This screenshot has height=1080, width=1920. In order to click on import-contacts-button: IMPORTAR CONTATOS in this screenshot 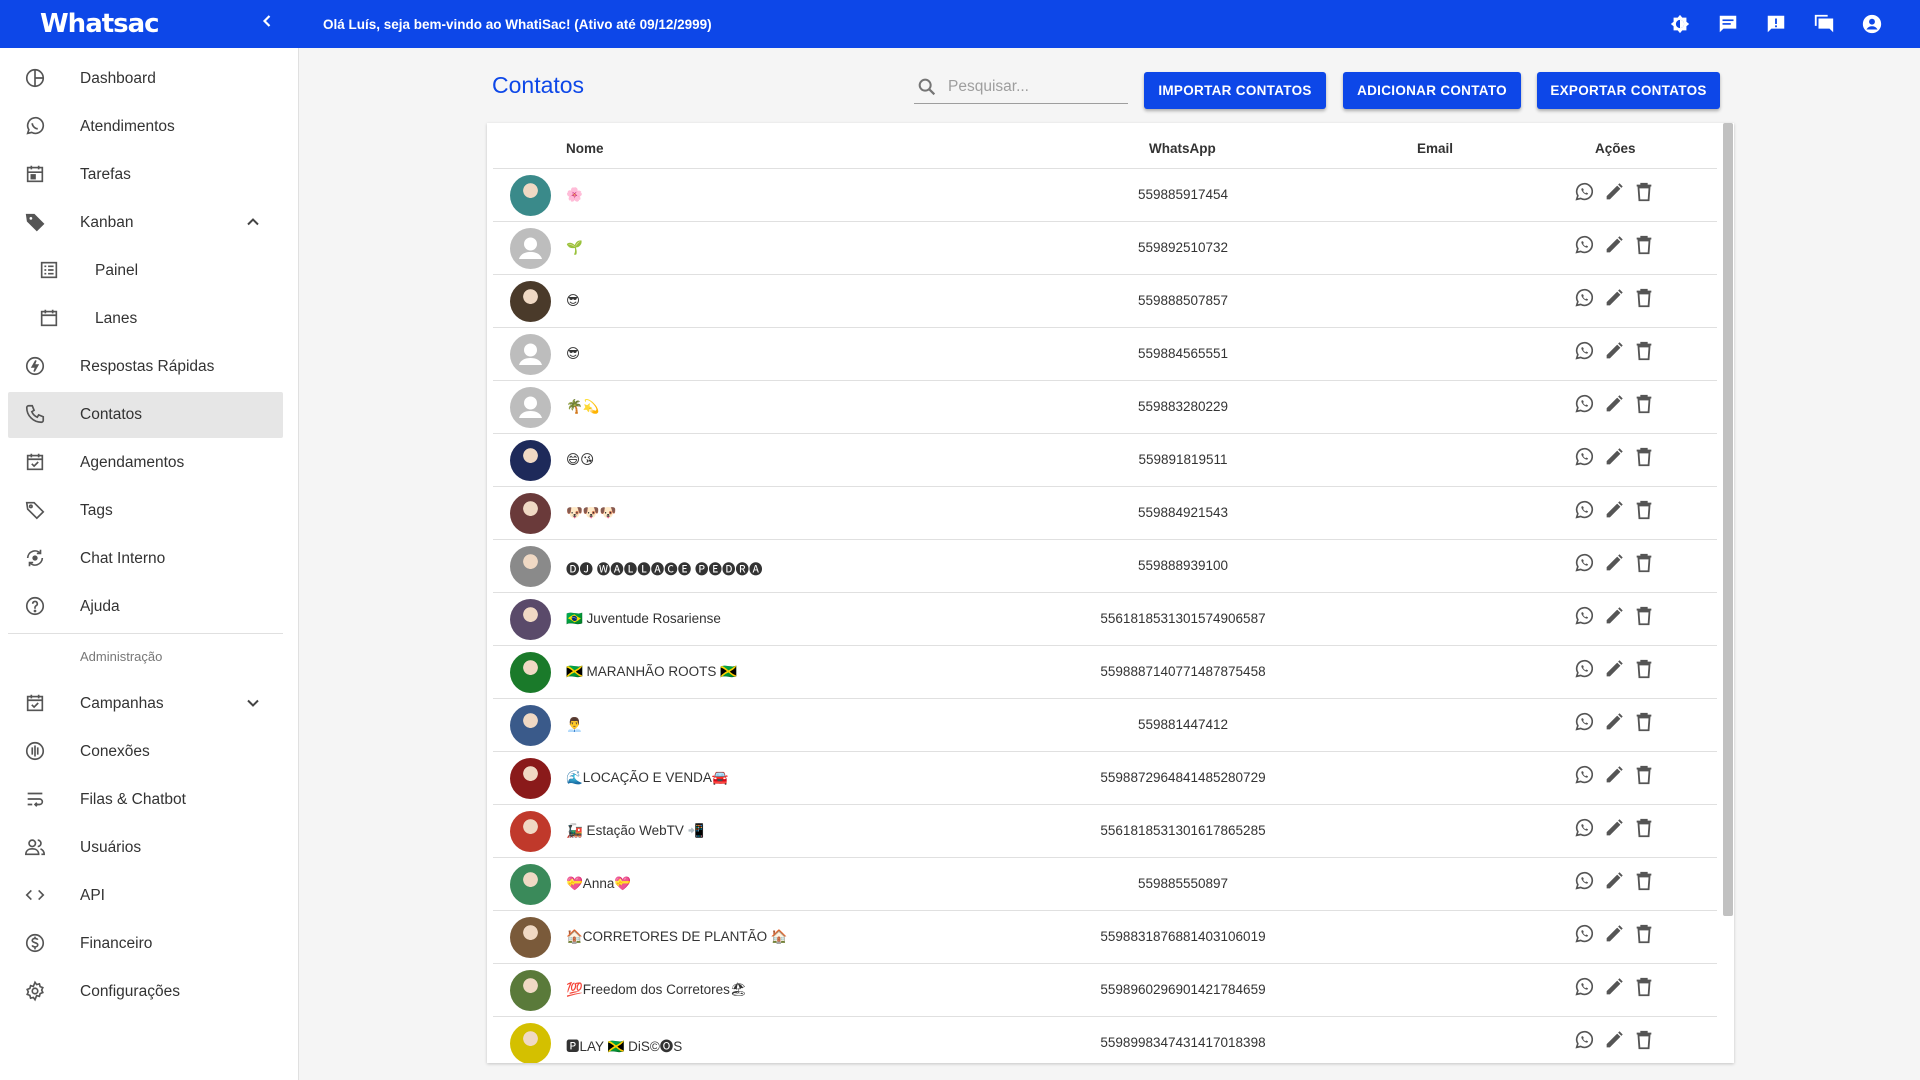, I will do `click(1235, 90)`.